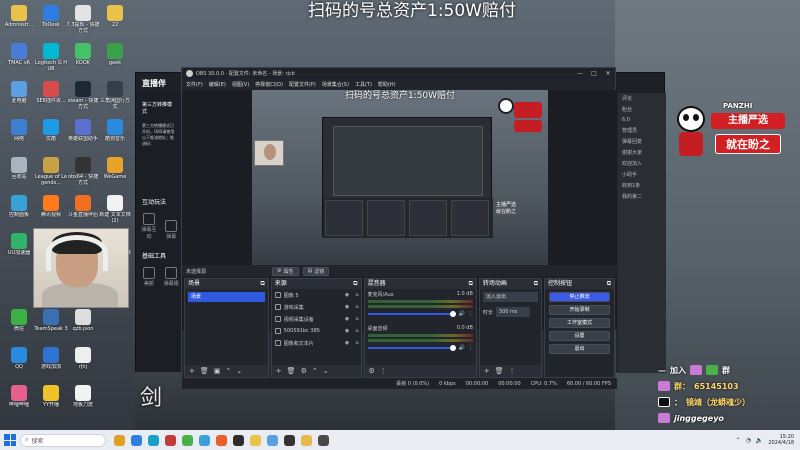 The height and width of the screenshot is (450, 800). I want to click on source-item: 视频采集设备 ◉ ⌂, so click(316, 319).